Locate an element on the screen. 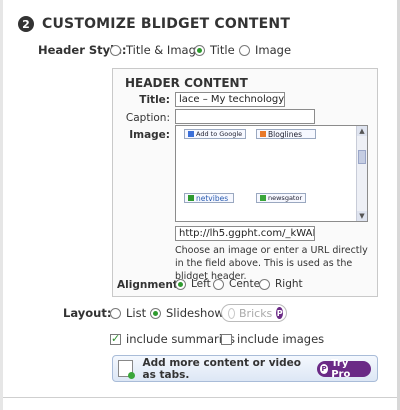  image-option-bloglines: Bloglines is located at coordinates (286, 134).